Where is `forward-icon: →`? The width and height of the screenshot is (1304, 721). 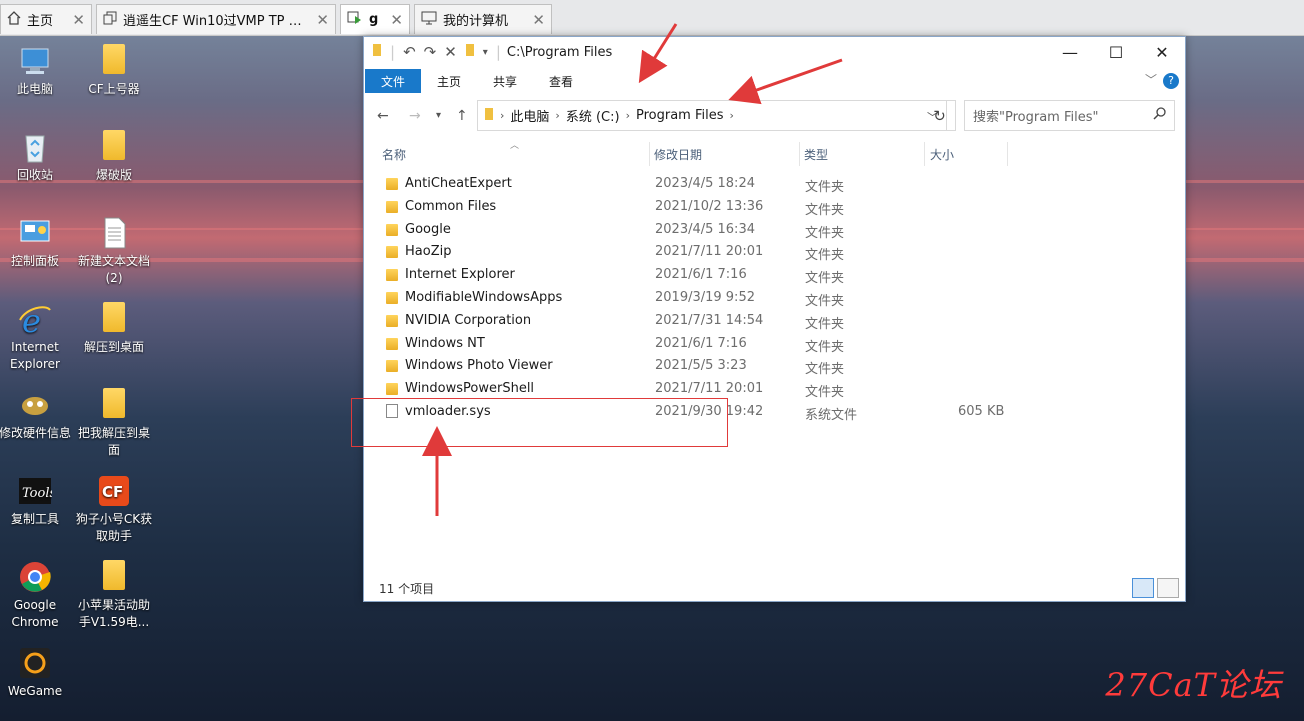
forward-icon: → is located at coordinates (415, 116).